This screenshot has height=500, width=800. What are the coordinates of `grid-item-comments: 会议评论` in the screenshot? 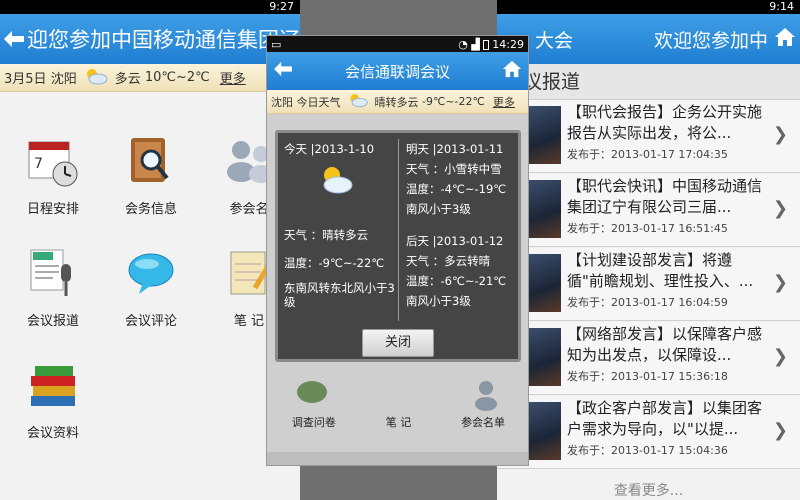 It's located at (151, 286).